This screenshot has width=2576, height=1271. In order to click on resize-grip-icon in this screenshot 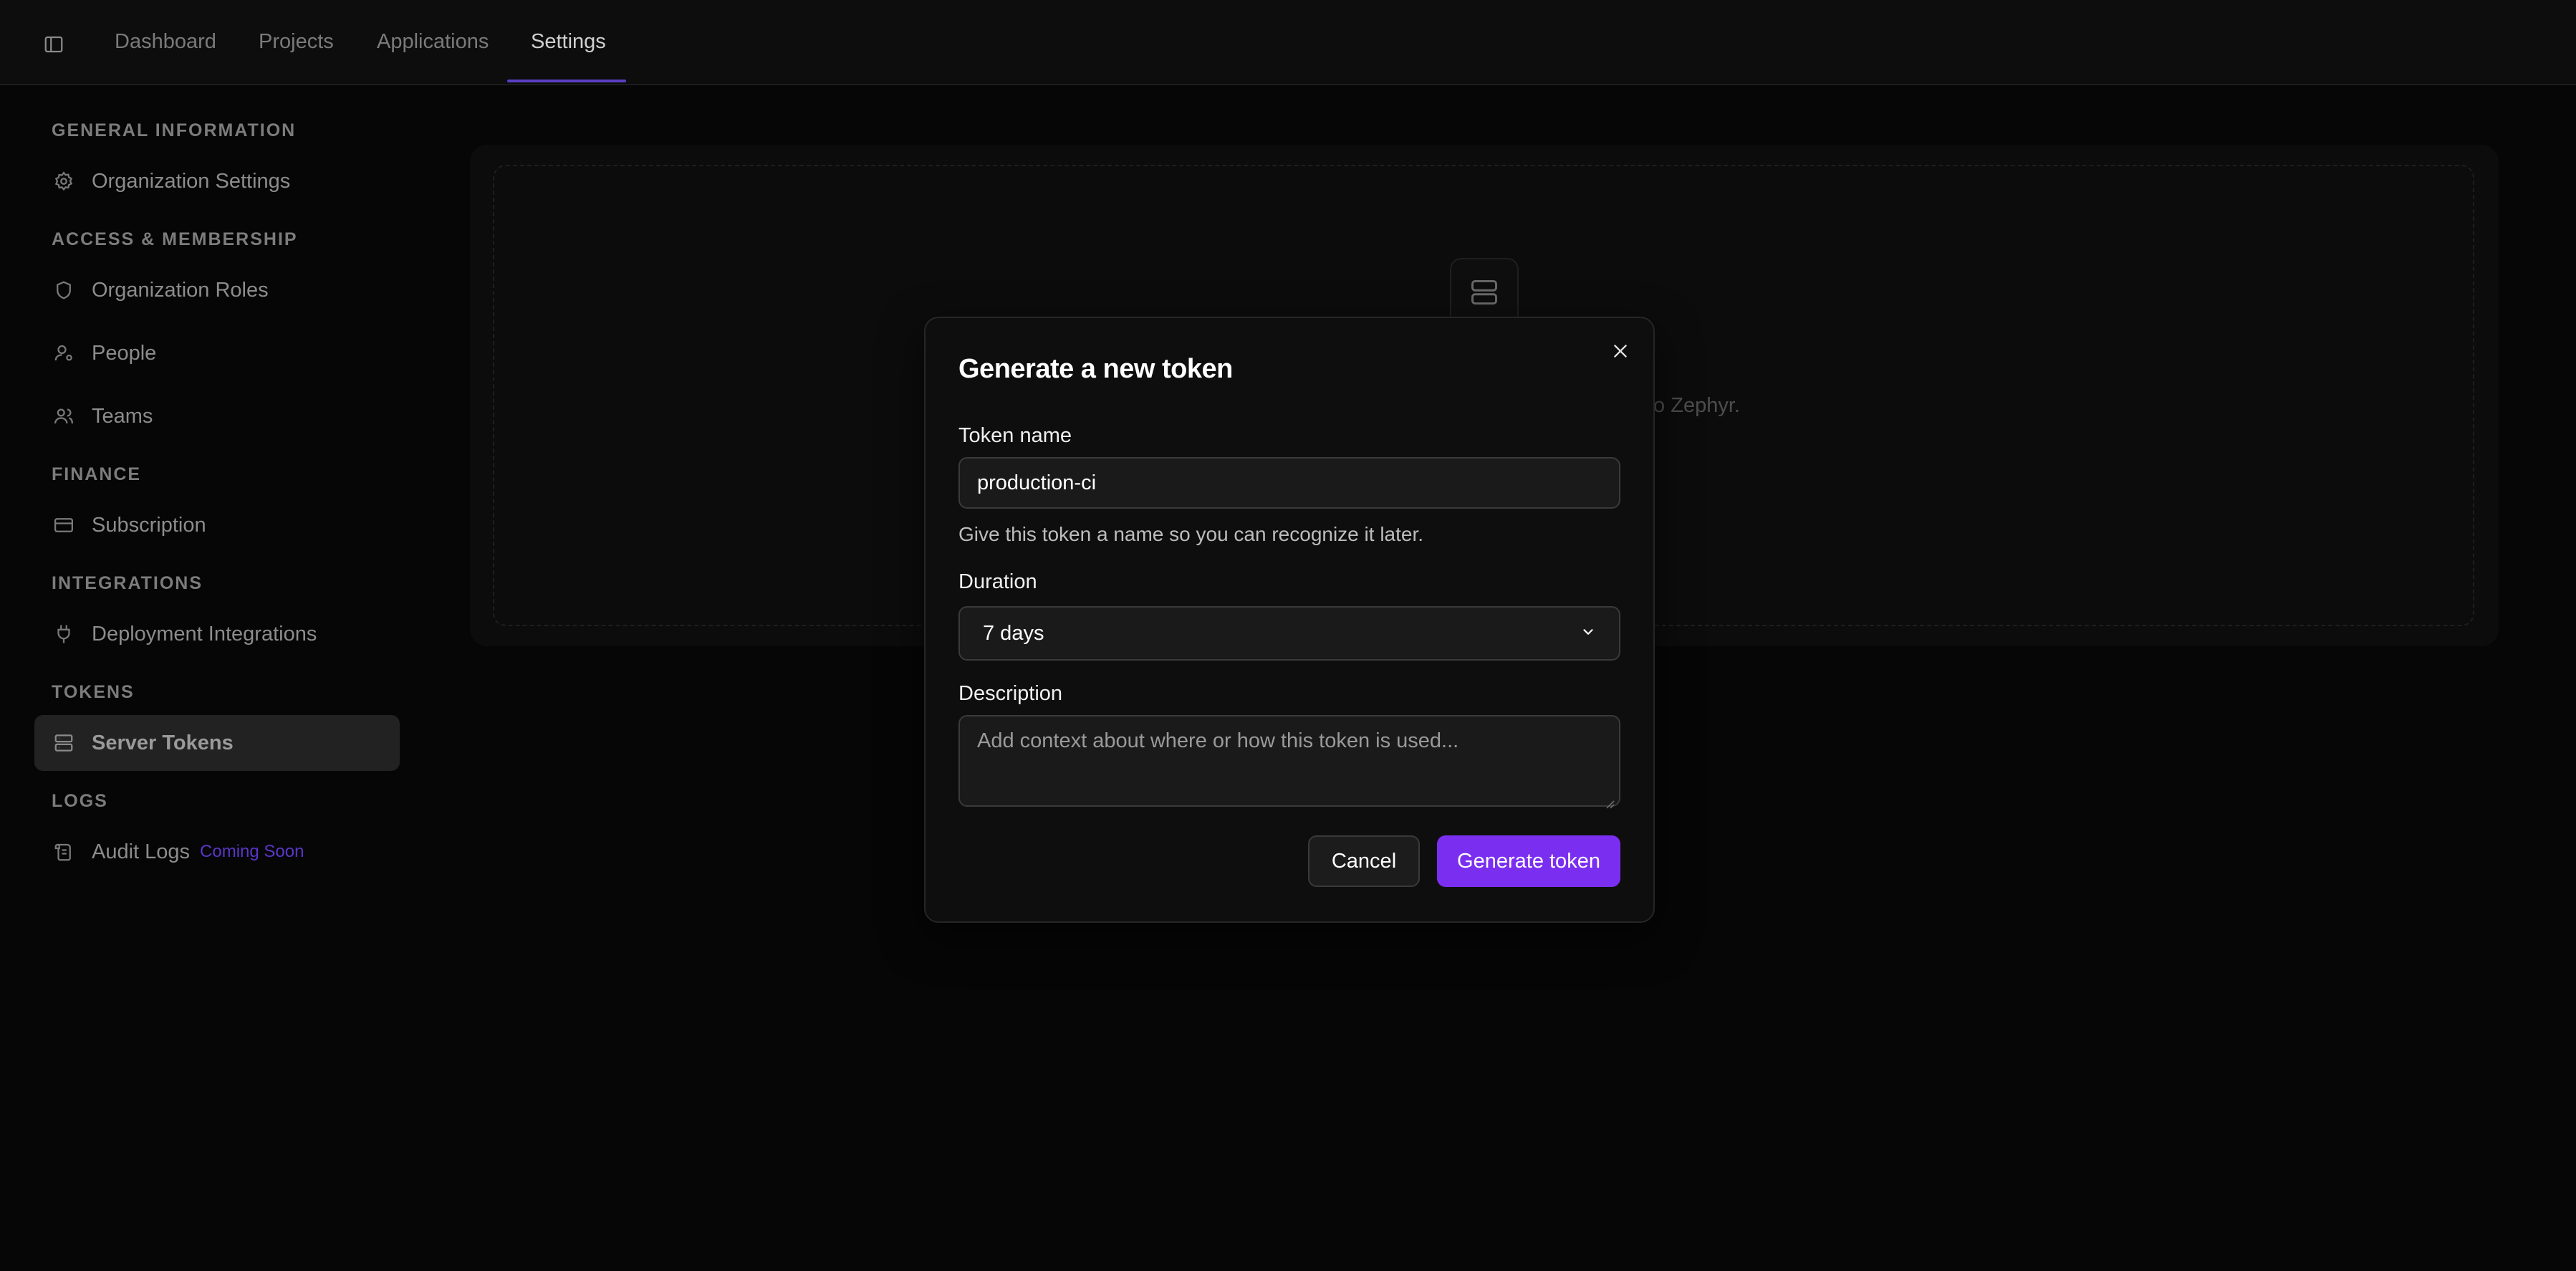, I will do `click(1610, 800)`.